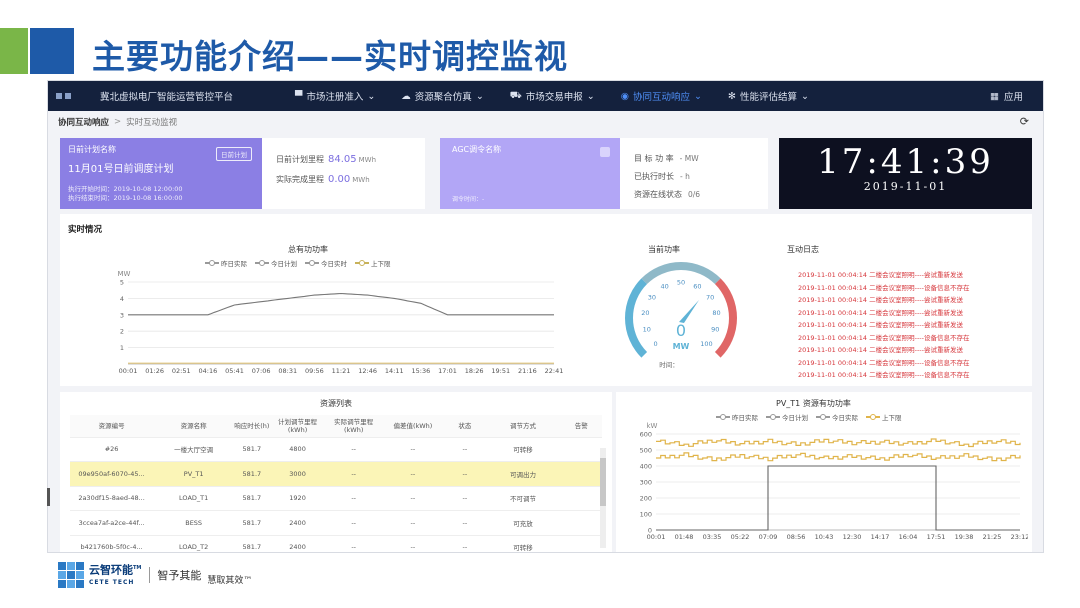 The height and width of the screenshot is (608, 1080). Describe the element at coordinates (52, 51) in the screenshot. I see `slide-accent-blue` at that location.